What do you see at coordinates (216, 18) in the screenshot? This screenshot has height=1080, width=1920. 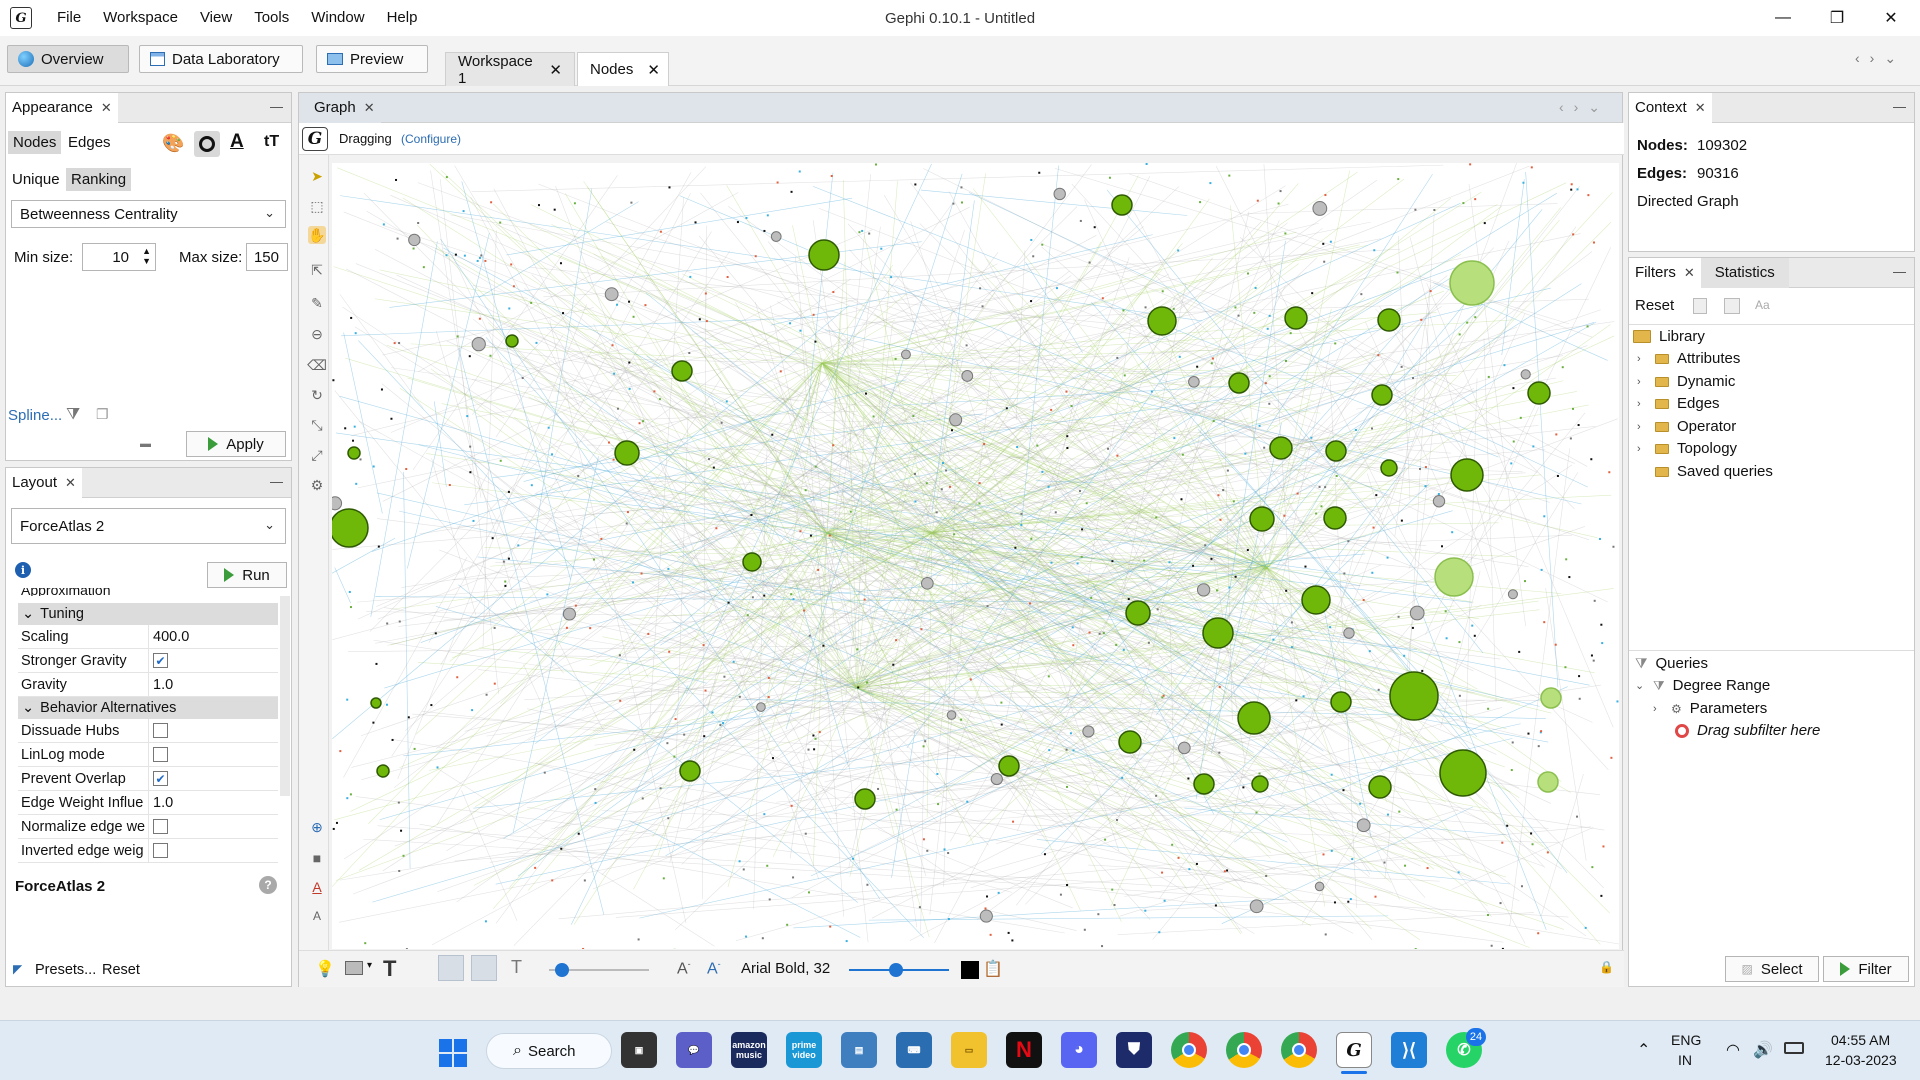 I see `menu-view: View` at bounding box center [216, 18].